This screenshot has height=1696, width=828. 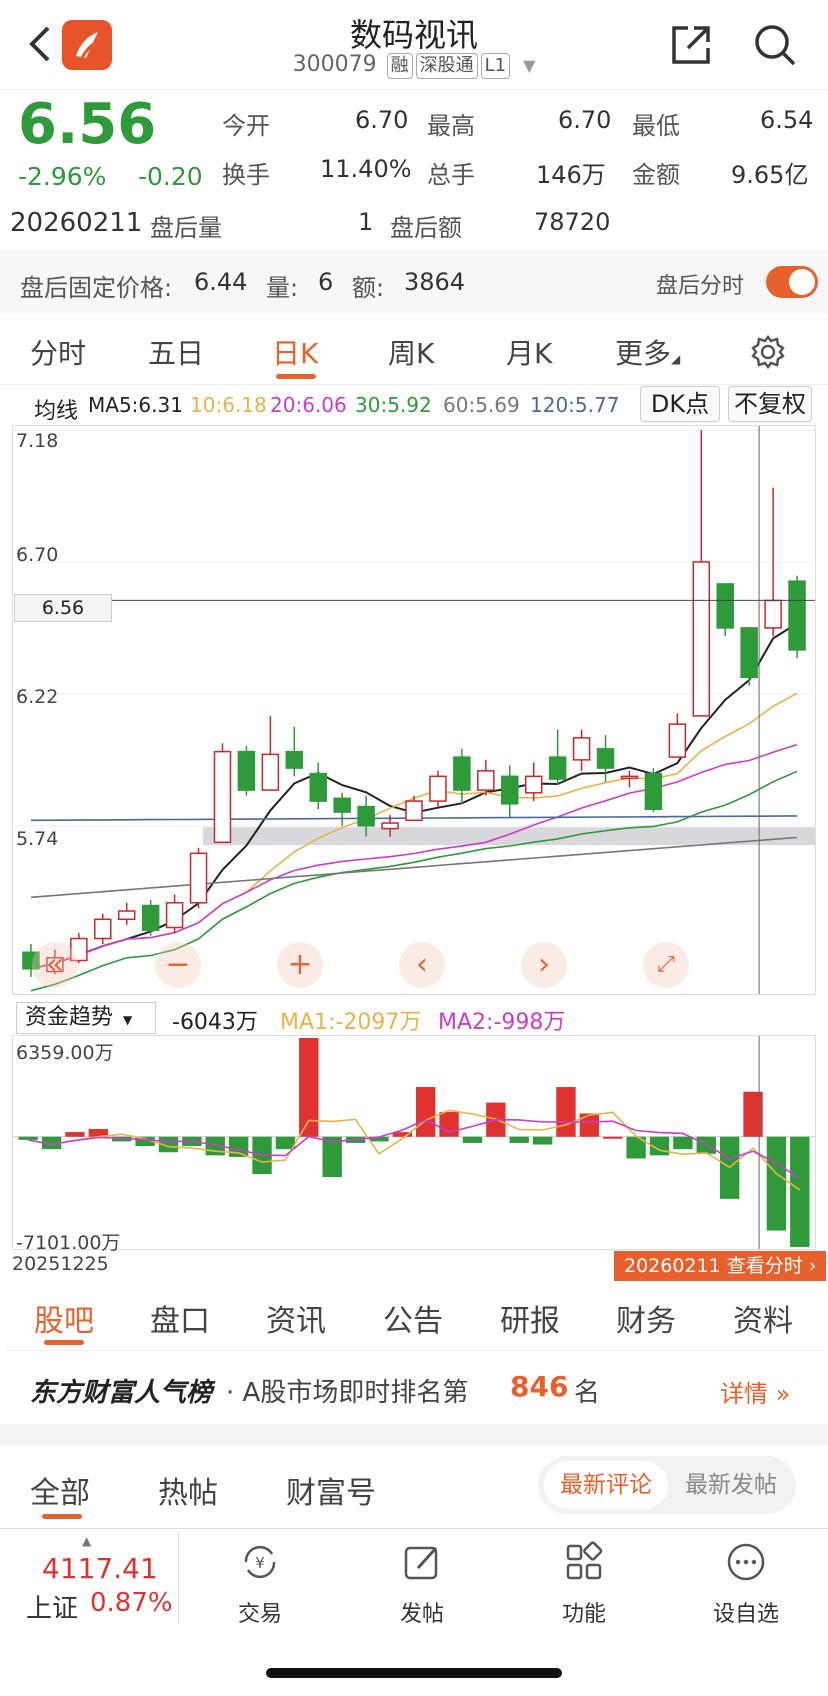 What do you see at coordinates (666, 965) in the screenshot?
I see `fullscreen-icon: ⤢` at bounding box center [666, 965].